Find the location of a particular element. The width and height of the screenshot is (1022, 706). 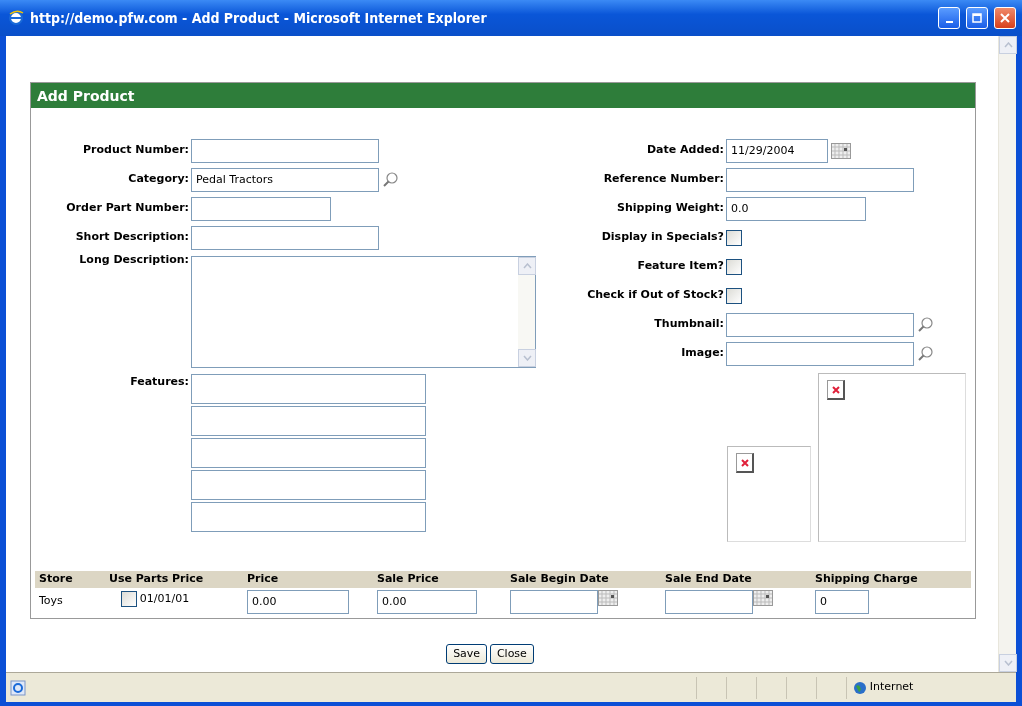

maximize-button is located at coordinates (977, 18).